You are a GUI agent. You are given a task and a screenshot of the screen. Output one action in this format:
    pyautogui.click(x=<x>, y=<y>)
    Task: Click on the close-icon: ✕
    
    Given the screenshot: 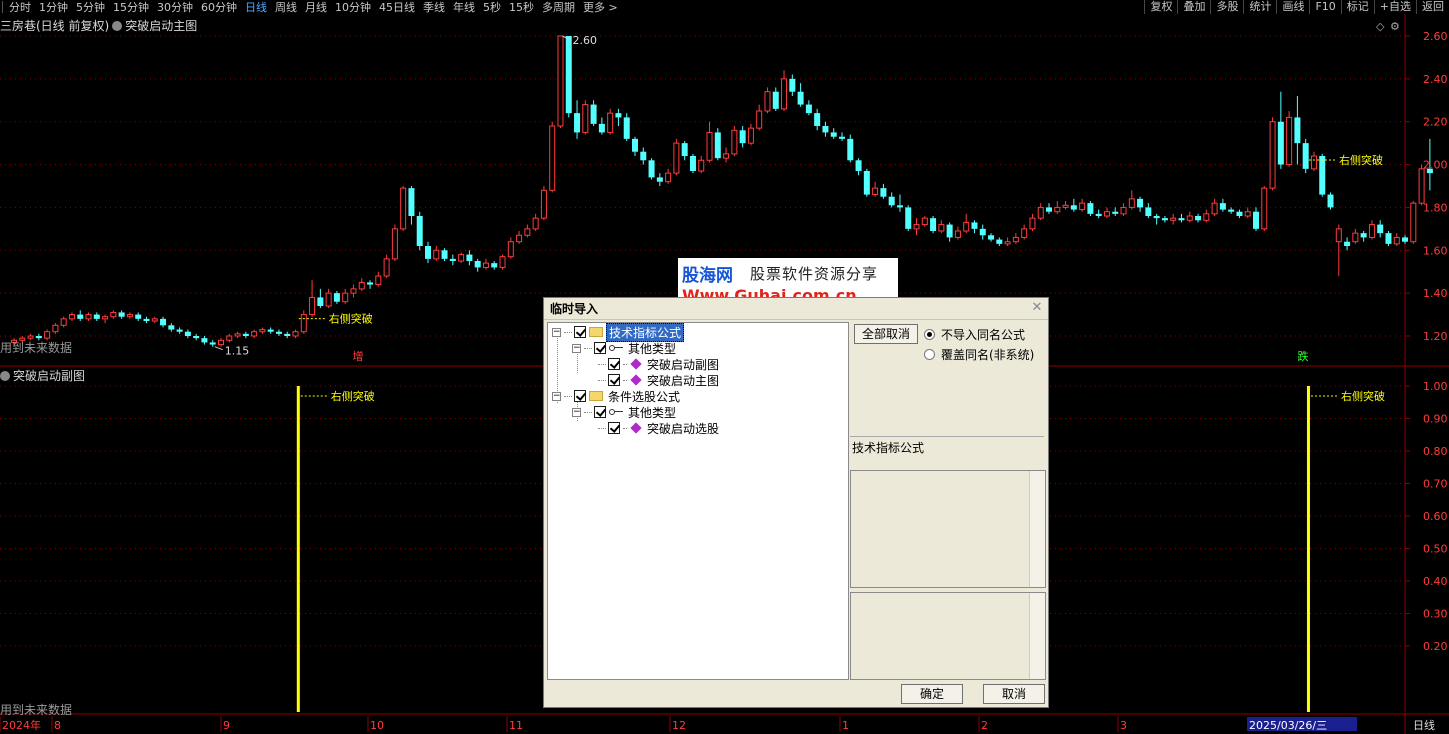 What is the action you would take?
    pyautogui.click(x=1037, y=308)
    